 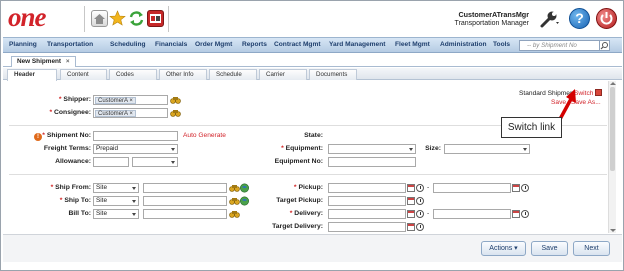 What do you see at coordinates (185, 188) in the screenshot?
I see `ship-from-input` at bounding box center [185, 188].